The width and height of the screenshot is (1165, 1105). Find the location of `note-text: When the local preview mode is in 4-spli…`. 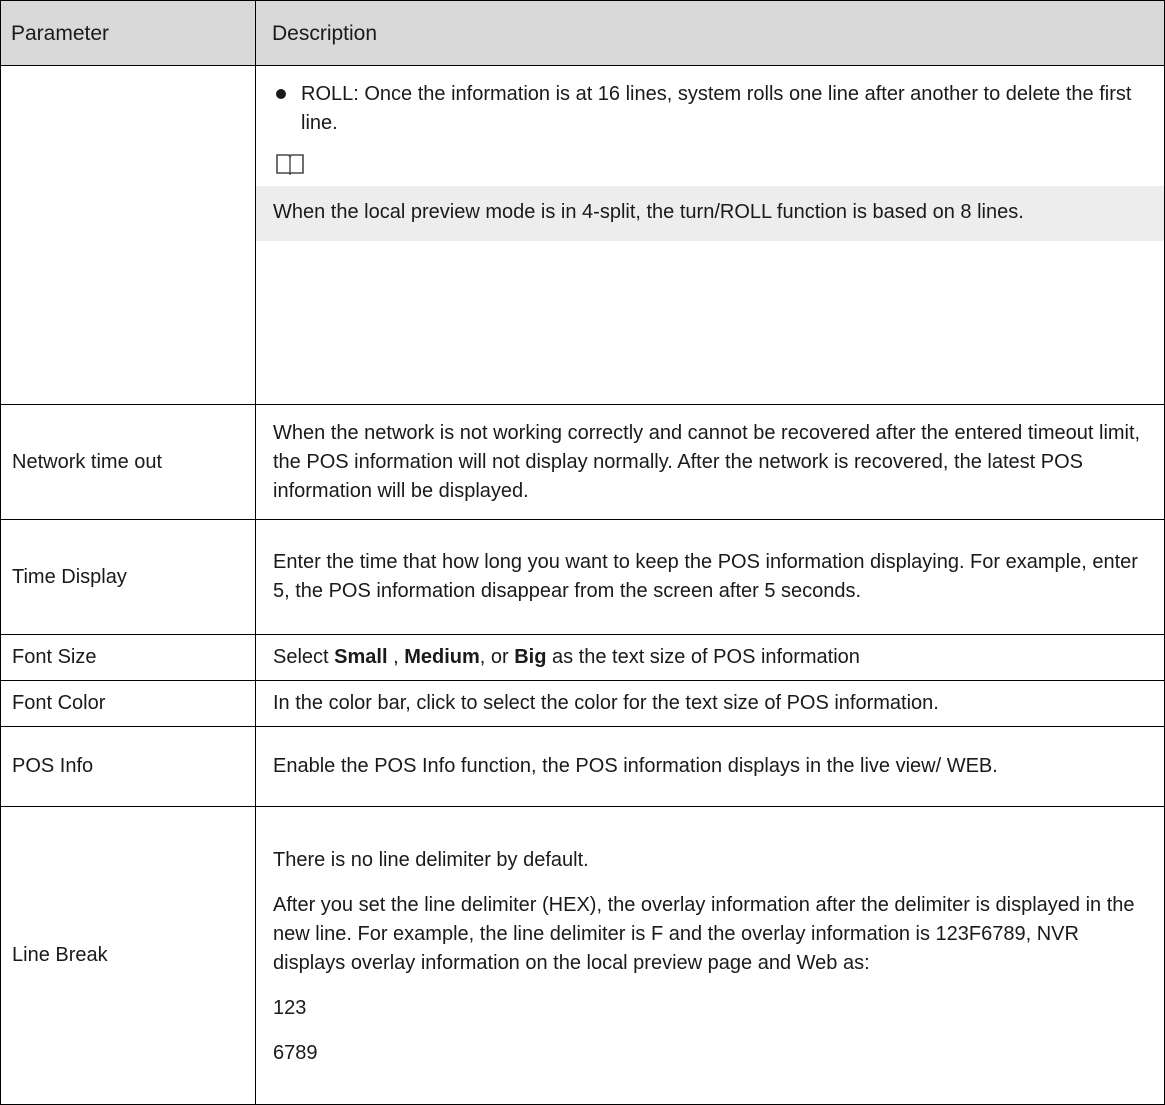

note-text: When the local preview mode is in 4-spli… is located at coordinates (648, 212).